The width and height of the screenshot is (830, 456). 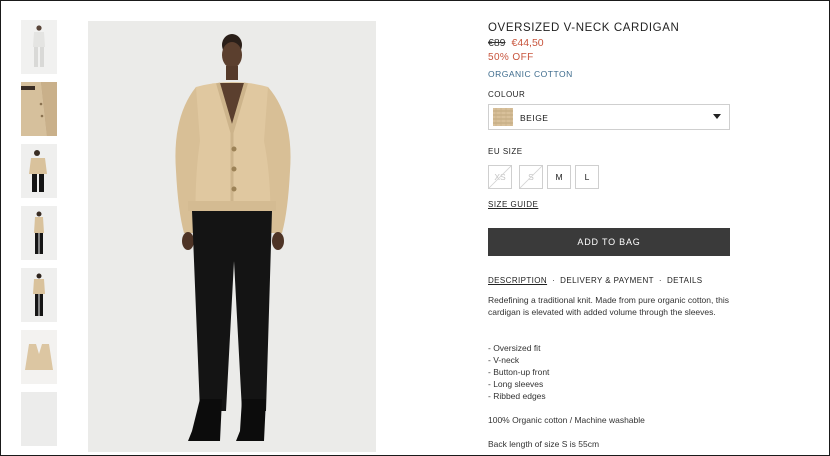 I want to click on description-length: Back length of size S is 55cm, so click(x=544, y=444).